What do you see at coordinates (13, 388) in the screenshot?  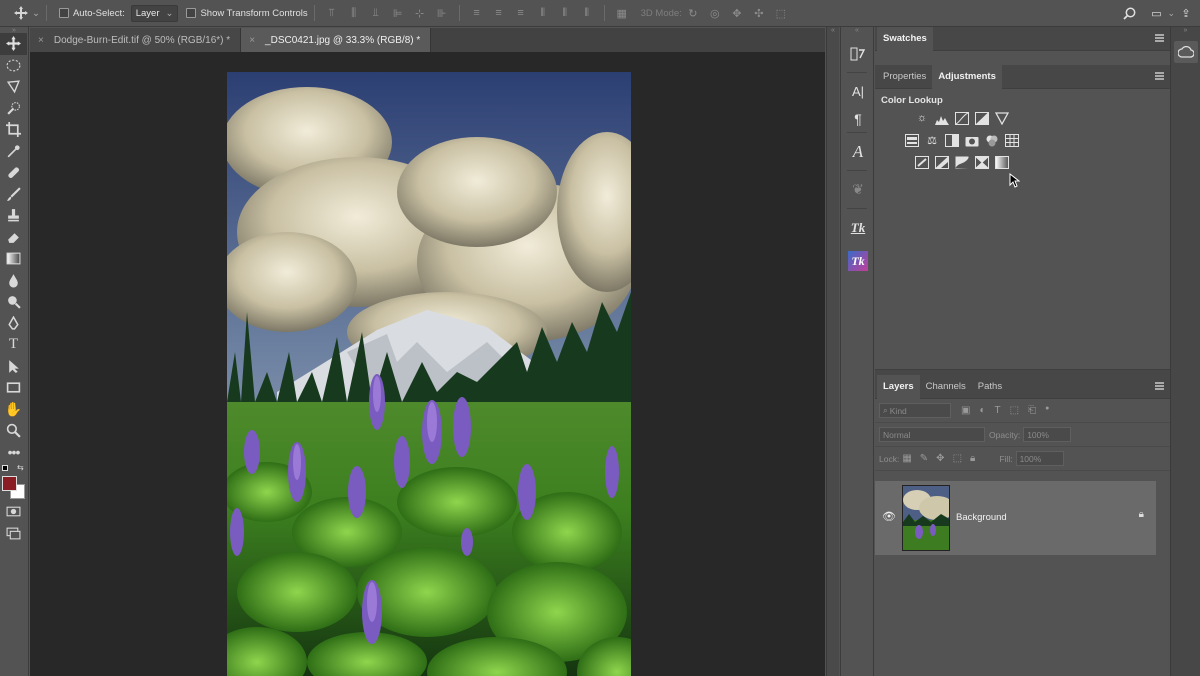 I see `rectangle-tool` at bounding box center [13, 388].